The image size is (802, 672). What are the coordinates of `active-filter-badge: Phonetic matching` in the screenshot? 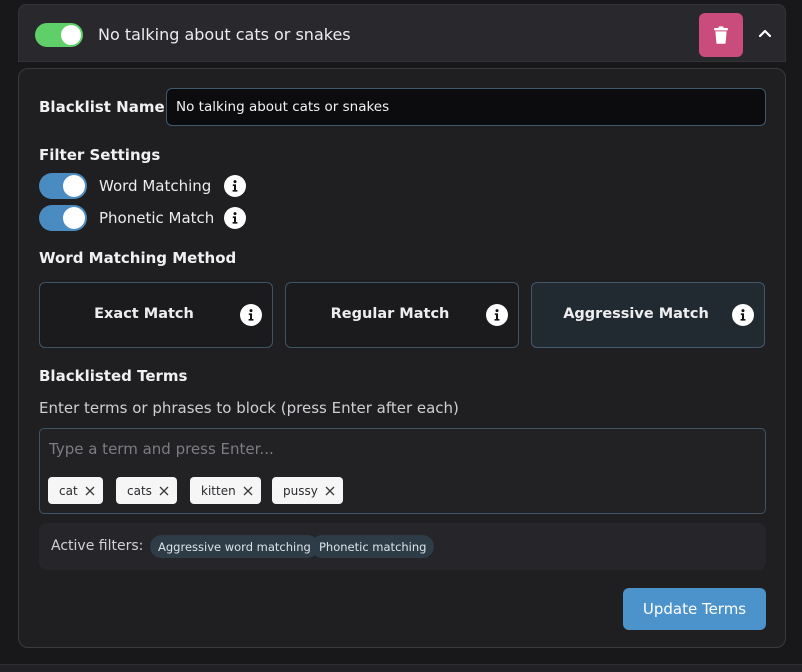 It's located at (373, 546).